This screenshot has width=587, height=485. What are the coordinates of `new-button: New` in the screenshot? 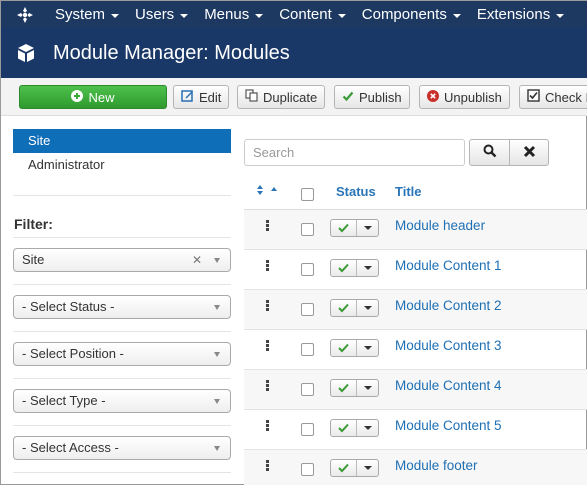 It's located at (93, 97).